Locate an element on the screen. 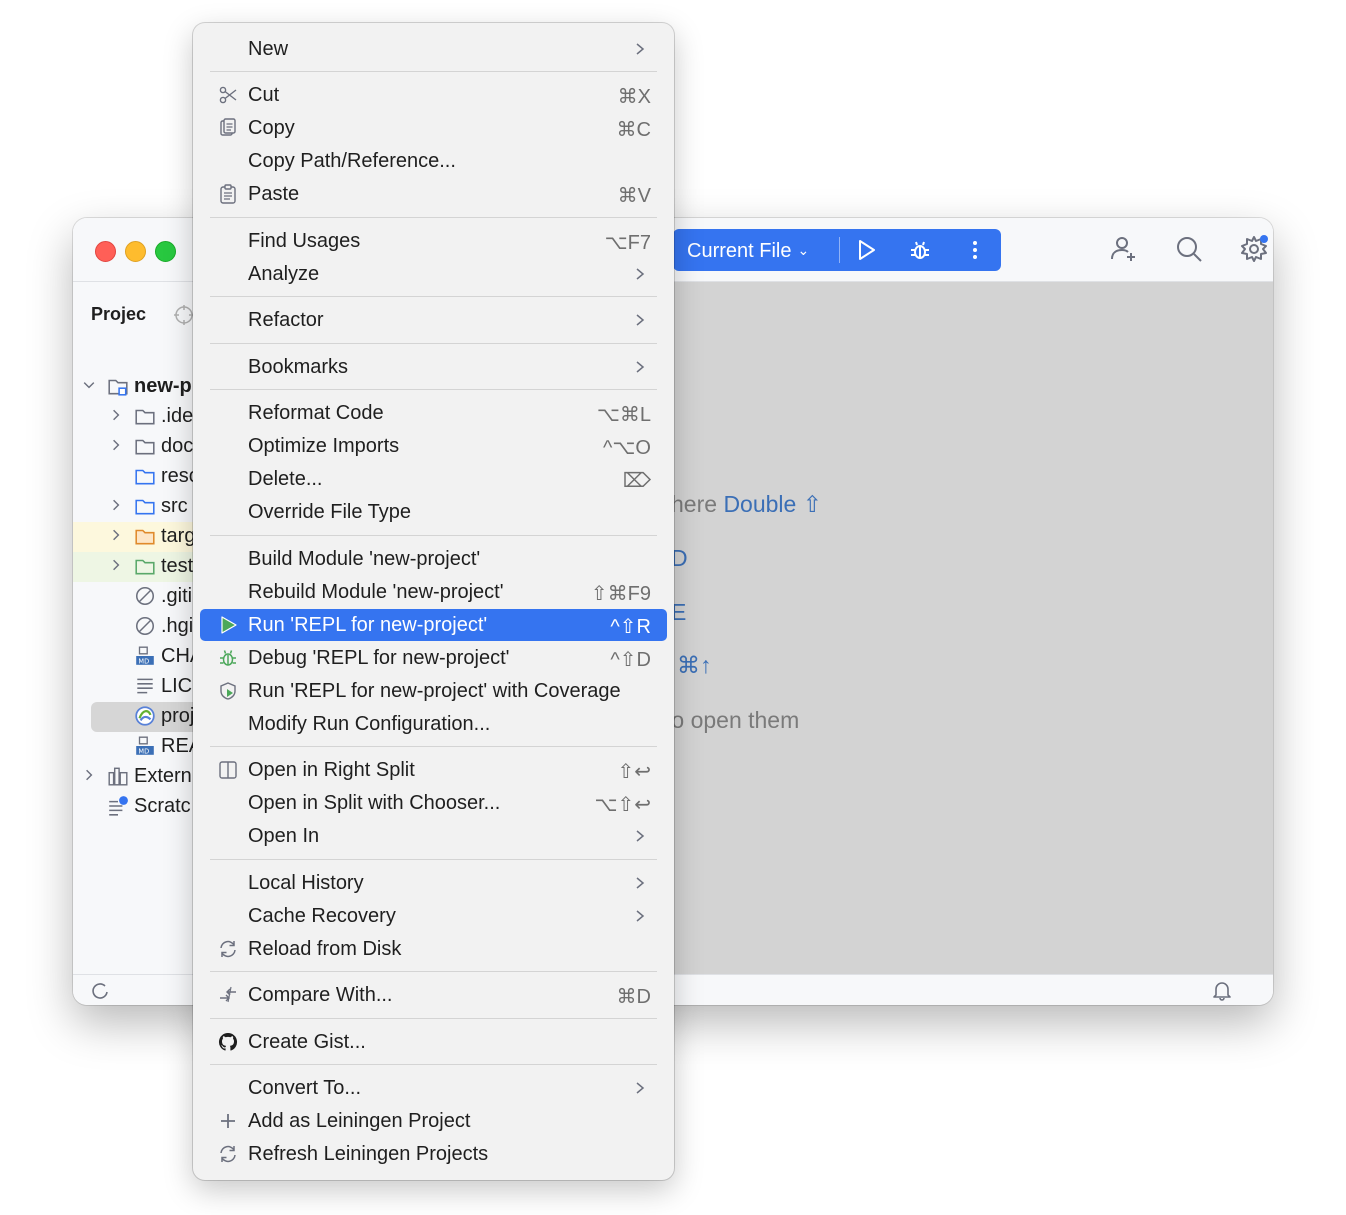  tree-node-label: new-p is located at coordinates (163, 386).